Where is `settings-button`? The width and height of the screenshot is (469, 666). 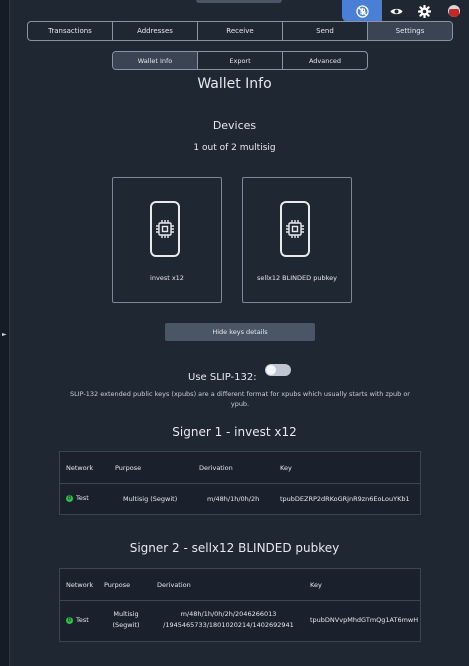 settings-button is located at coordinates (424, 11).